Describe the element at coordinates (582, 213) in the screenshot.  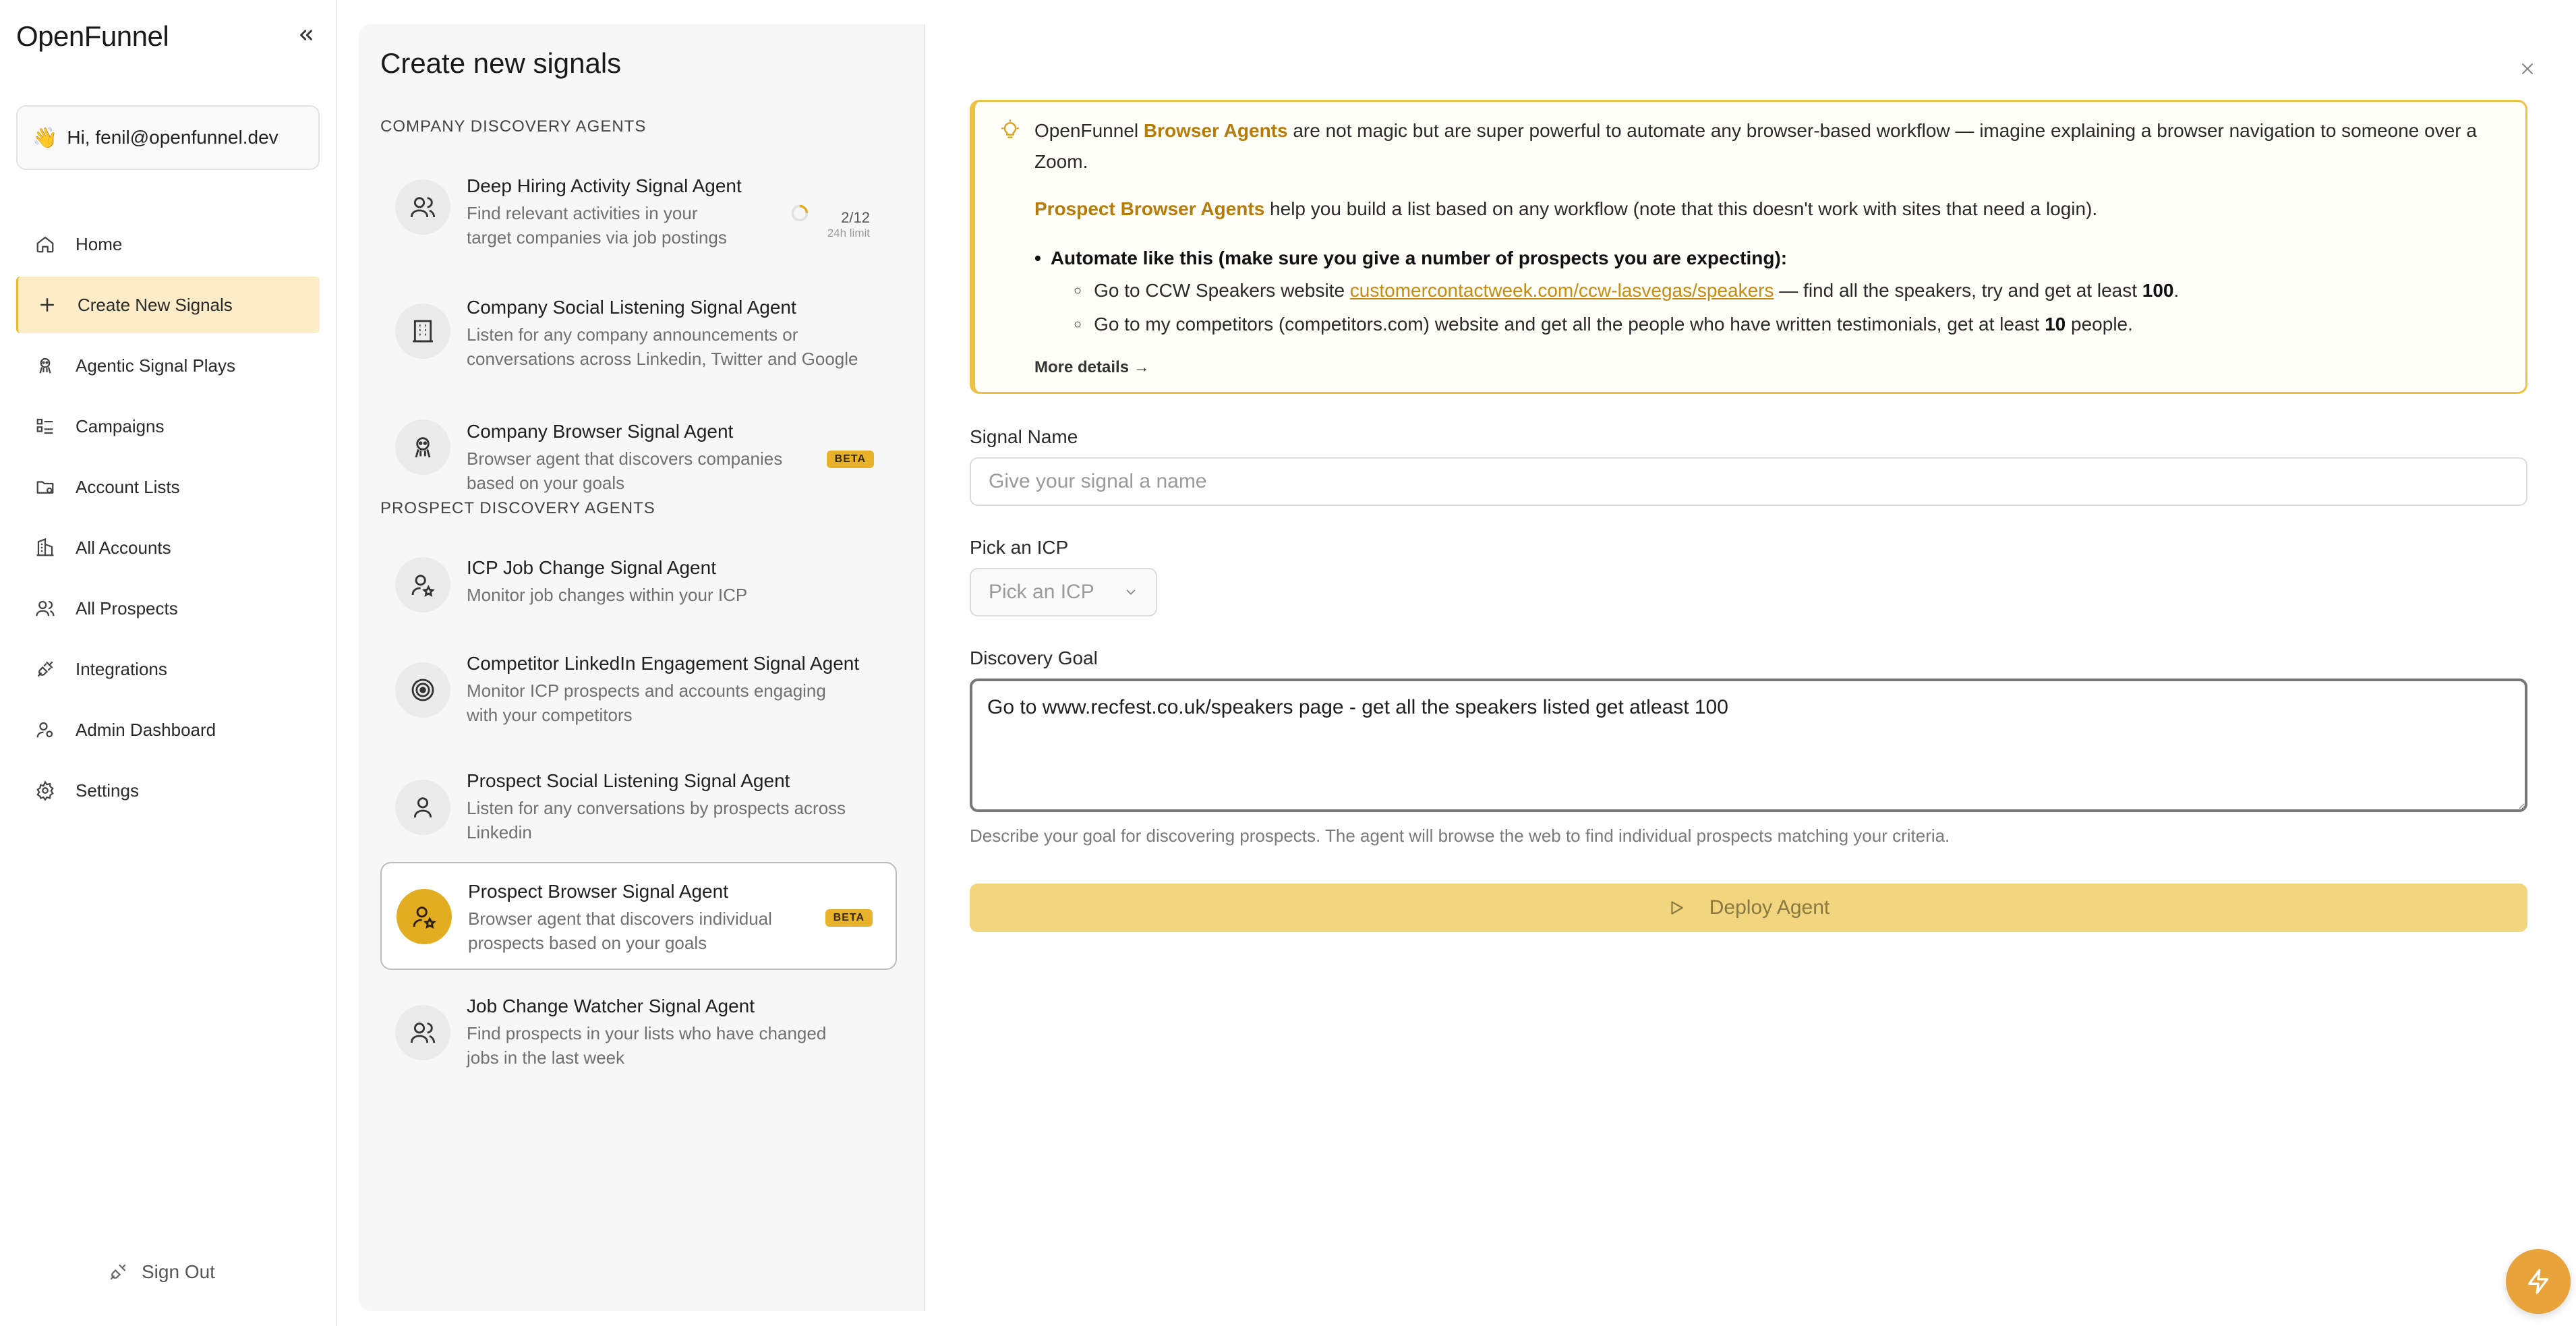
I see `agent-desc-line-1: Find relevant activities in your` at that location.